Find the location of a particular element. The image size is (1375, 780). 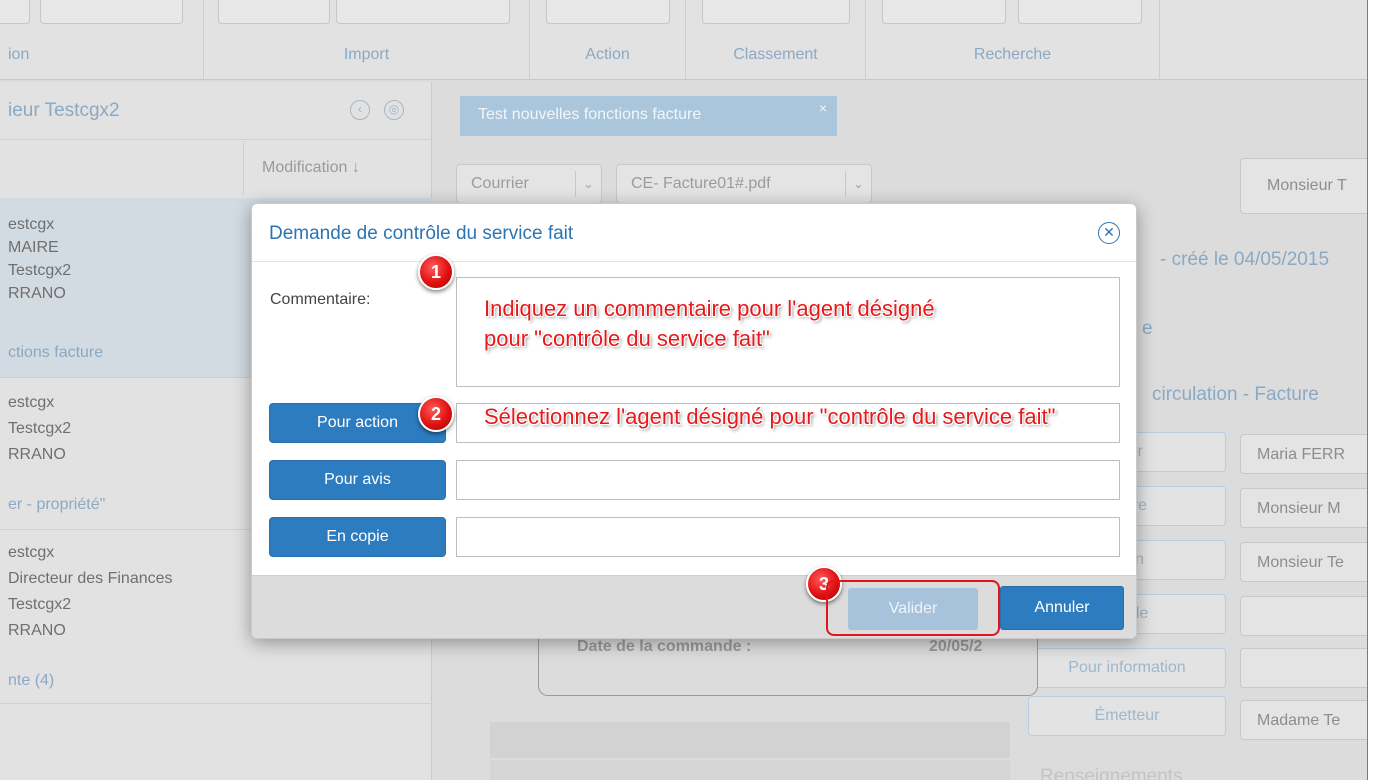

toolbar-group-label: Import is located at coordinates (366, 54).